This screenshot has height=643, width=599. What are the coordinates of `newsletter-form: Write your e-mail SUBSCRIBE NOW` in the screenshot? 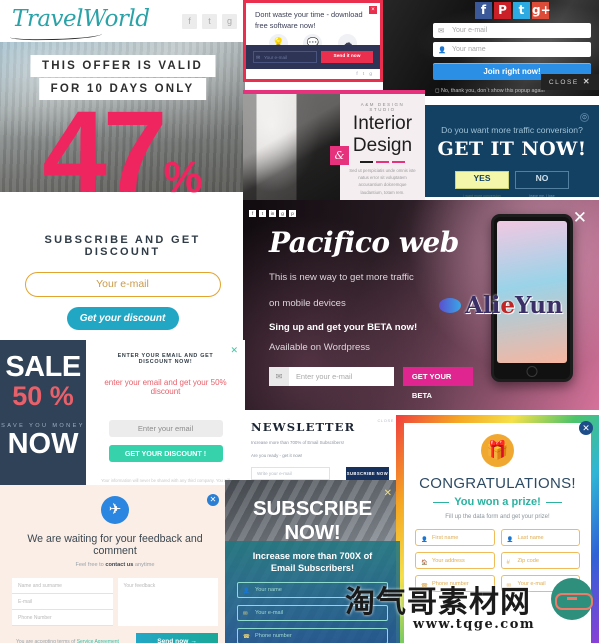 It's located at (320, 473).